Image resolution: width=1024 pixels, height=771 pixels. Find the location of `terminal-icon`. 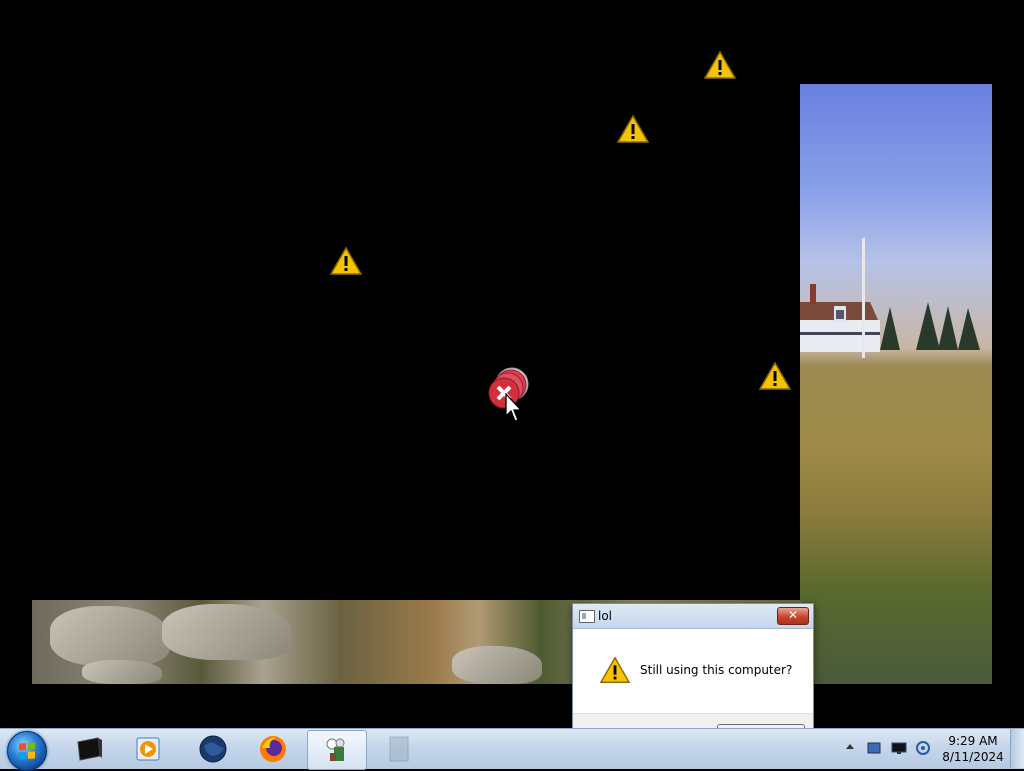

terminal-icon is located at coordinates (89, 749).